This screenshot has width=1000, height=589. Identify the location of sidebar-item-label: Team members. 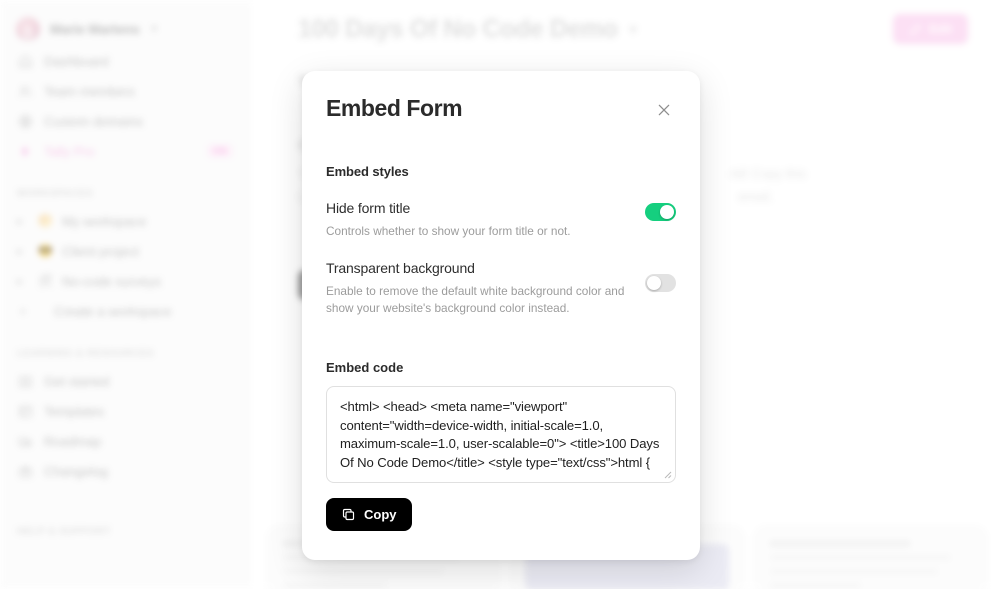
(89, 91).